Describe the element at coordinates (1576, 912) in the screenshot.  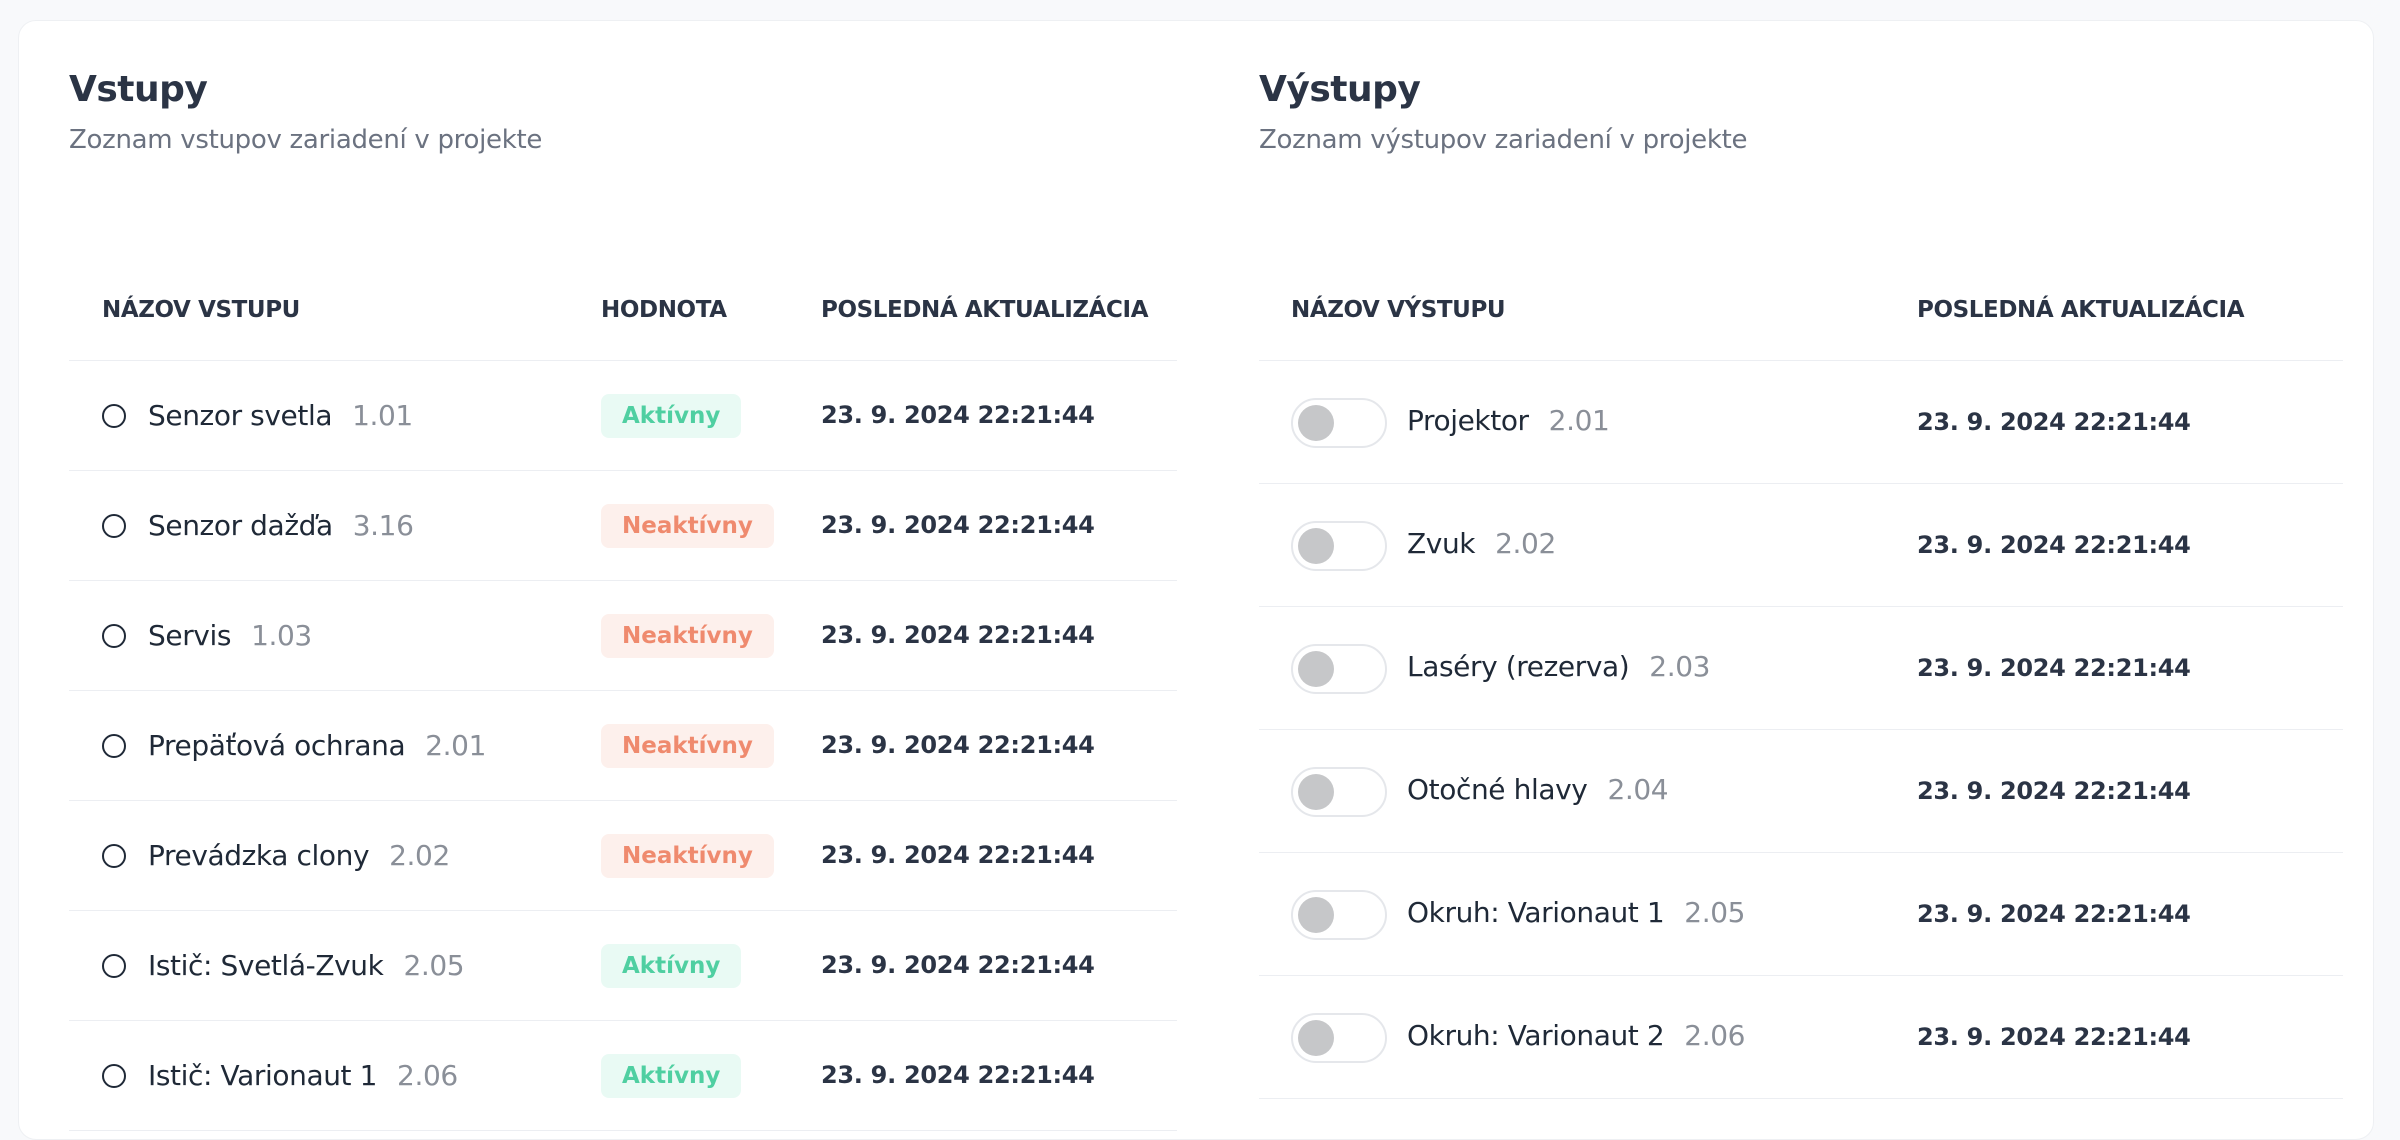
I see `output-name: Okruh: Varionaut 1 2.05` at that location.